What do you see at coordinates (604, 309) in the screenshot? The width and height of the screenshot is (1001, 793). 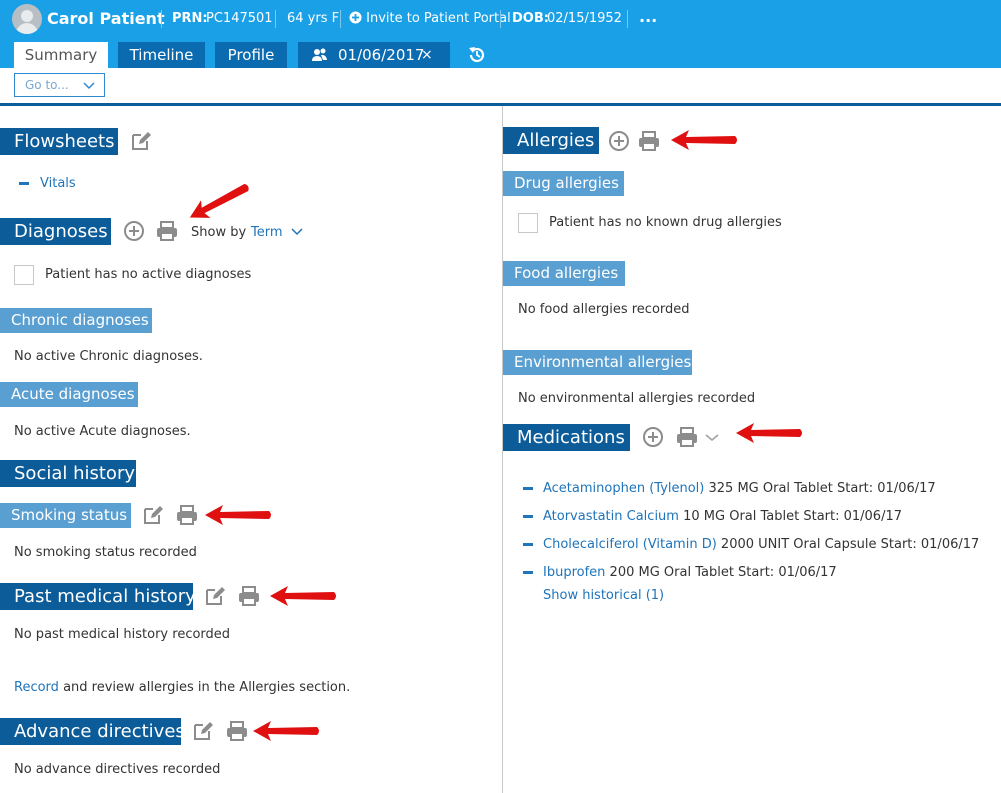 I see `food-allergies-empty-text: No food allergies recorded` at bounding box center [604, 309].